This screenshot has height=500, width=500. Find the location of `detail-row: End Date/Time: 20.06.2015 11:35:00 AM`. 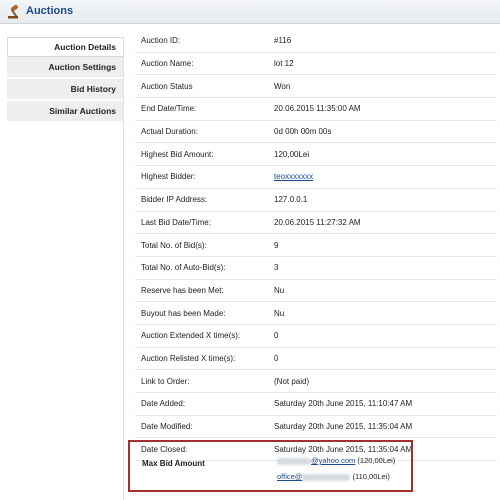

detail-row: End Date/Time: 20.06.2015 11:35:00 AM is located at coordinates (316, 109).